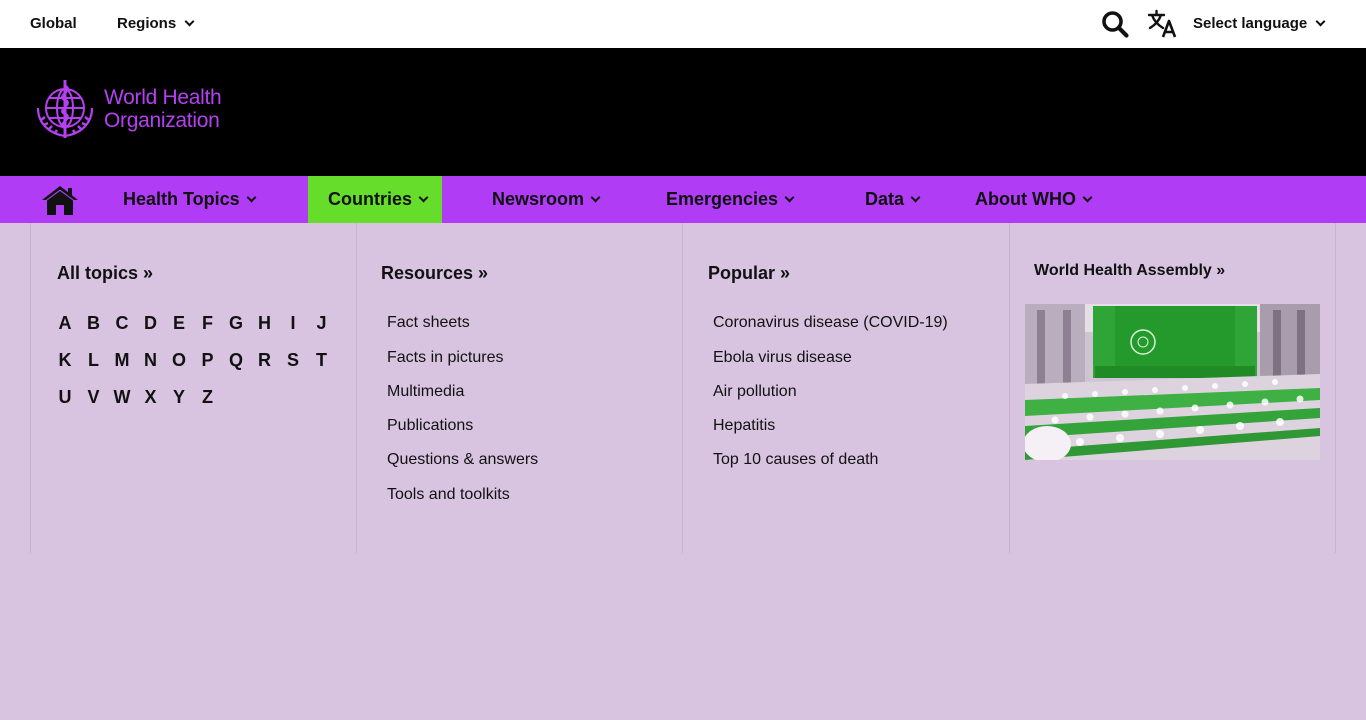 This screenshot has width=1366, height=720. Describe the element at coordinates (683, 24) in the screenshot. I see `top-utility-bar: Global Regions Select language` at that location.